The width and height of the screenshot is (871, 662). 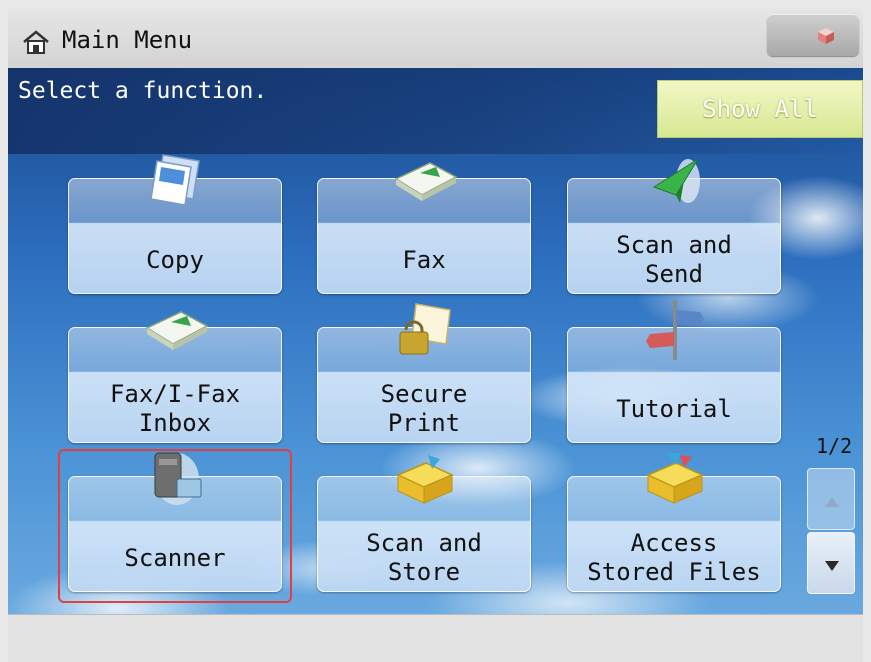 What do you see at coordinates (424, 523) in the screenshot?
I see `scan-and-store-button: Scan and Store` at bounding box center [424, 523].